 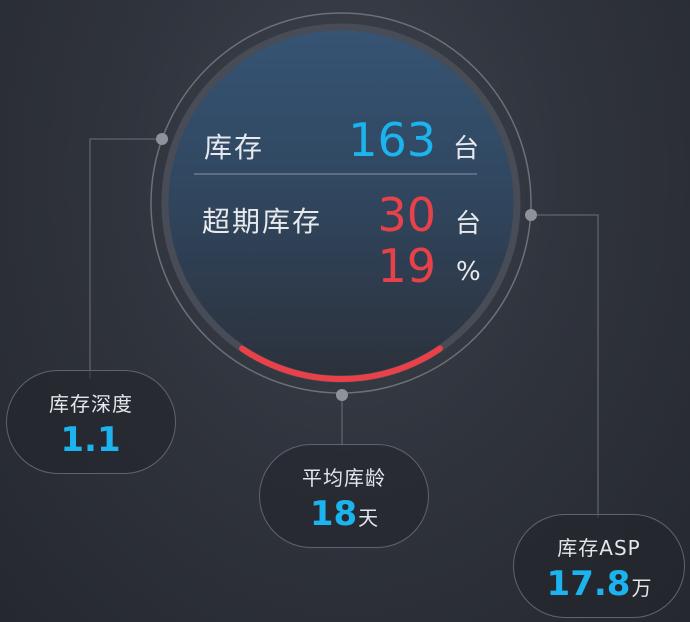 What do you see at coordinates (344, 477) in the screenshot?
I see `bubble-avg-age-title: 平均库龄` at bounding box center [344, 477].